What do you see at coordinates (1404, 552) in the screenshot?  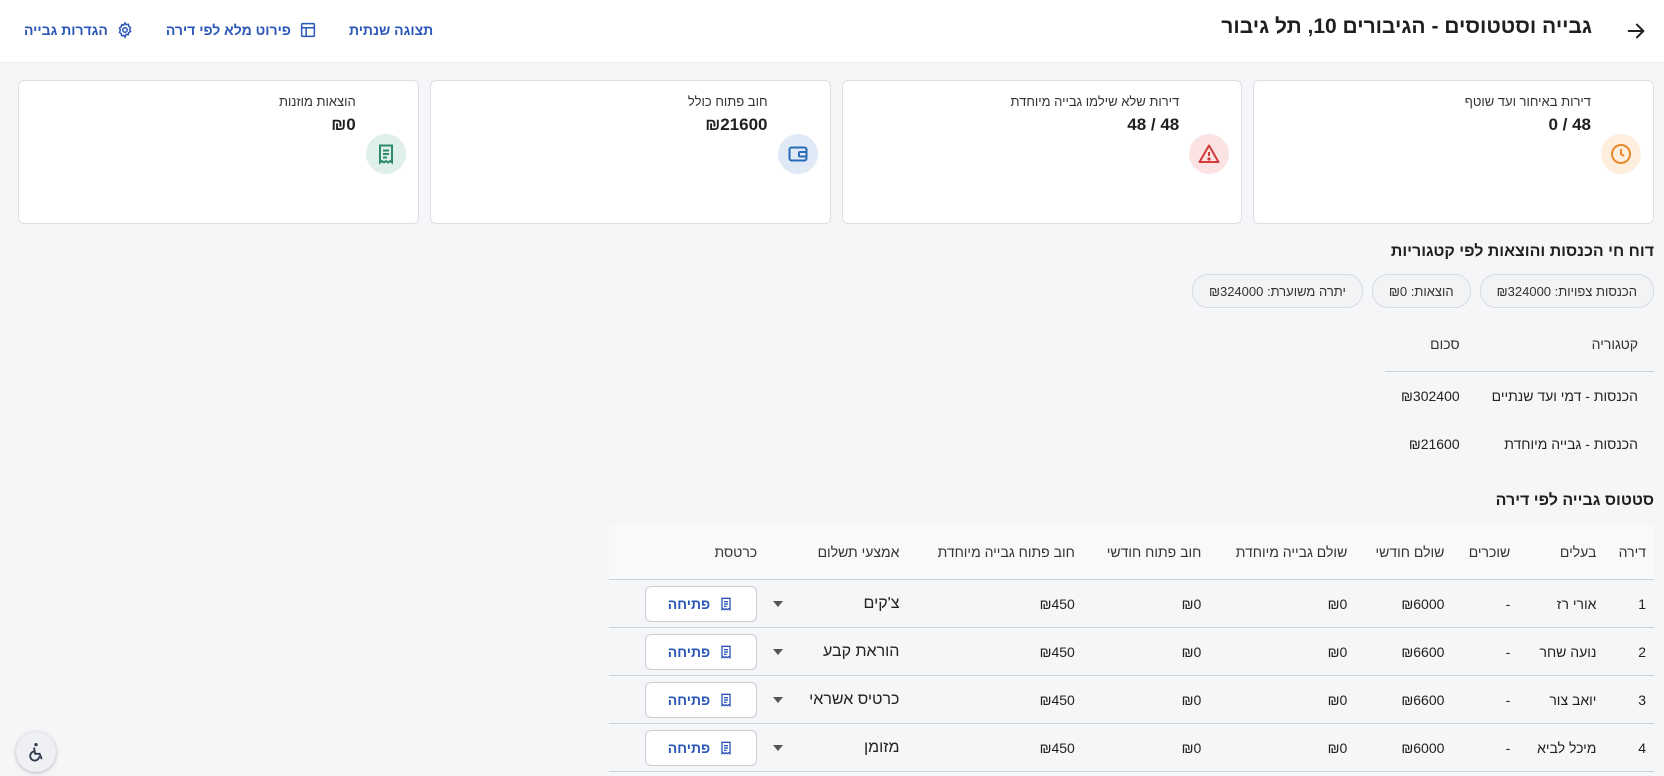 I see `col-paid-monthly: שולם חודשי` at bounding box center [1404, 552].